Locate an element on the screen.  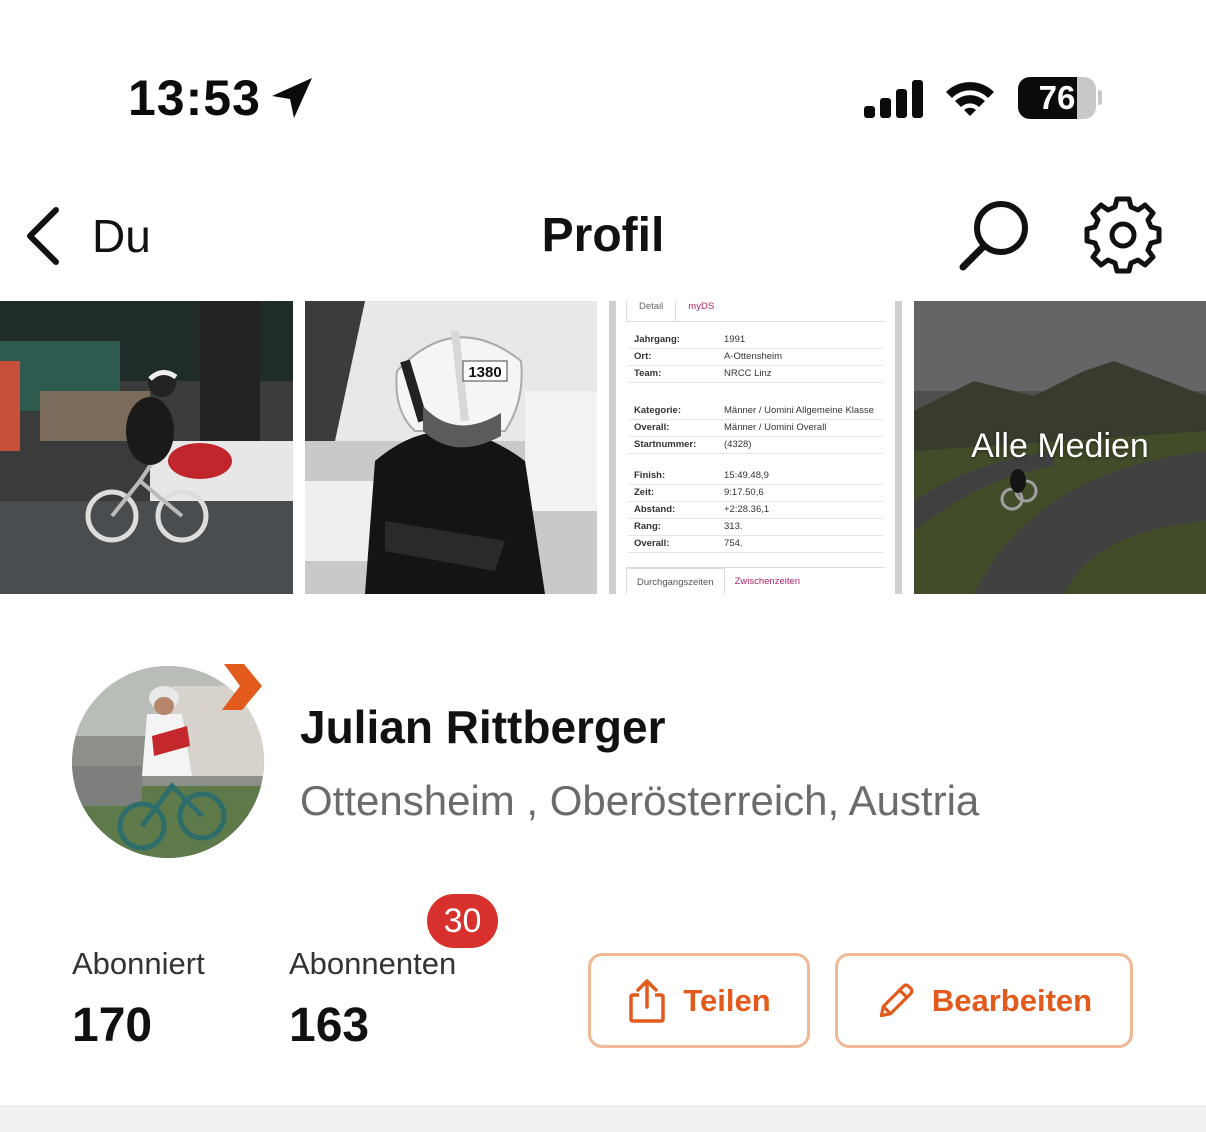
subscriber-badge-icon is located at coordinates (242, 687).